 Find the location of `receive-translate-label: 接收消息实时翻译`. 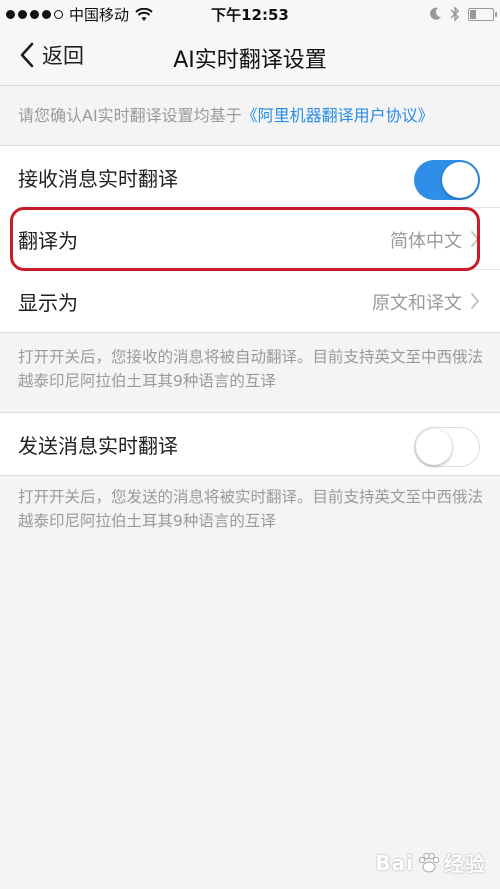

receive-translate-label: 接收消息实时翻译 is located at coordinates (98, 179).